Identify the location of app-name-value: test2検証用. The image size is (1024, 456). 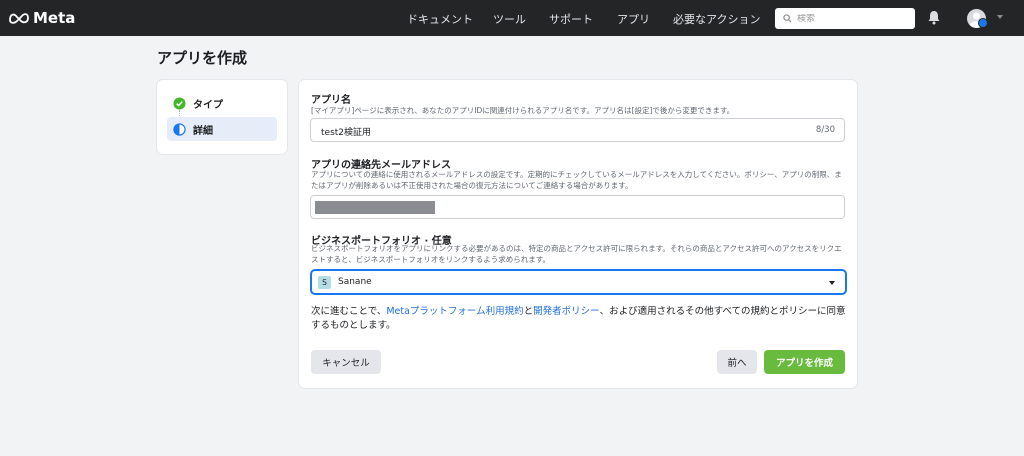
(346, 133).